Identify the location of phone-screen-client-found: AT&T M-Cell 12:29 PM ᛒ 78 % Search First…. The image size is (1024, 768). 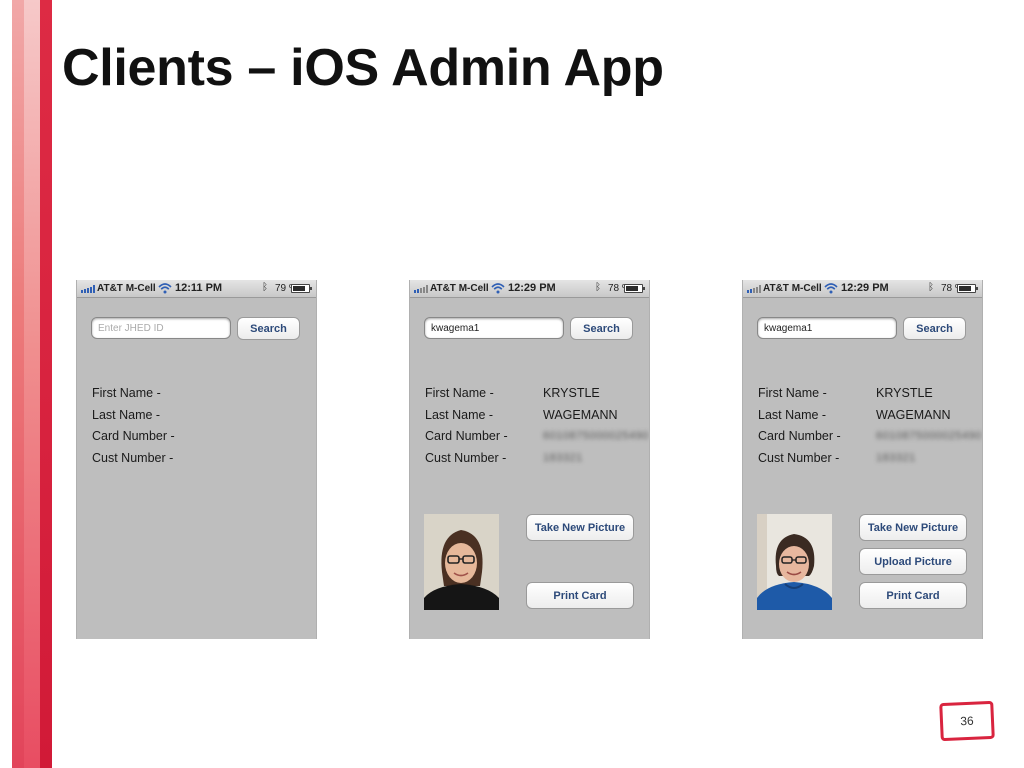
(529, 459).